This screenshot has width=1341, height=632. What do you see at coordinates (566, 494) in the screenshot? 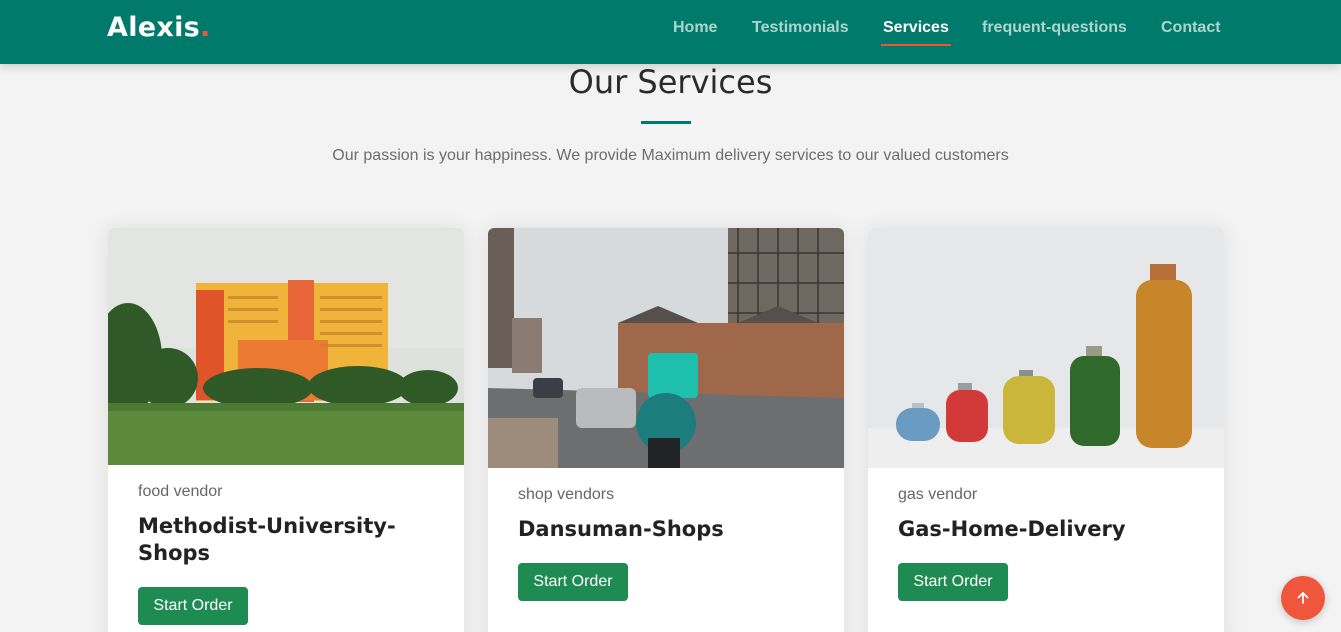
I see `card-category: shop vendors` at bounding box center [566, 494].